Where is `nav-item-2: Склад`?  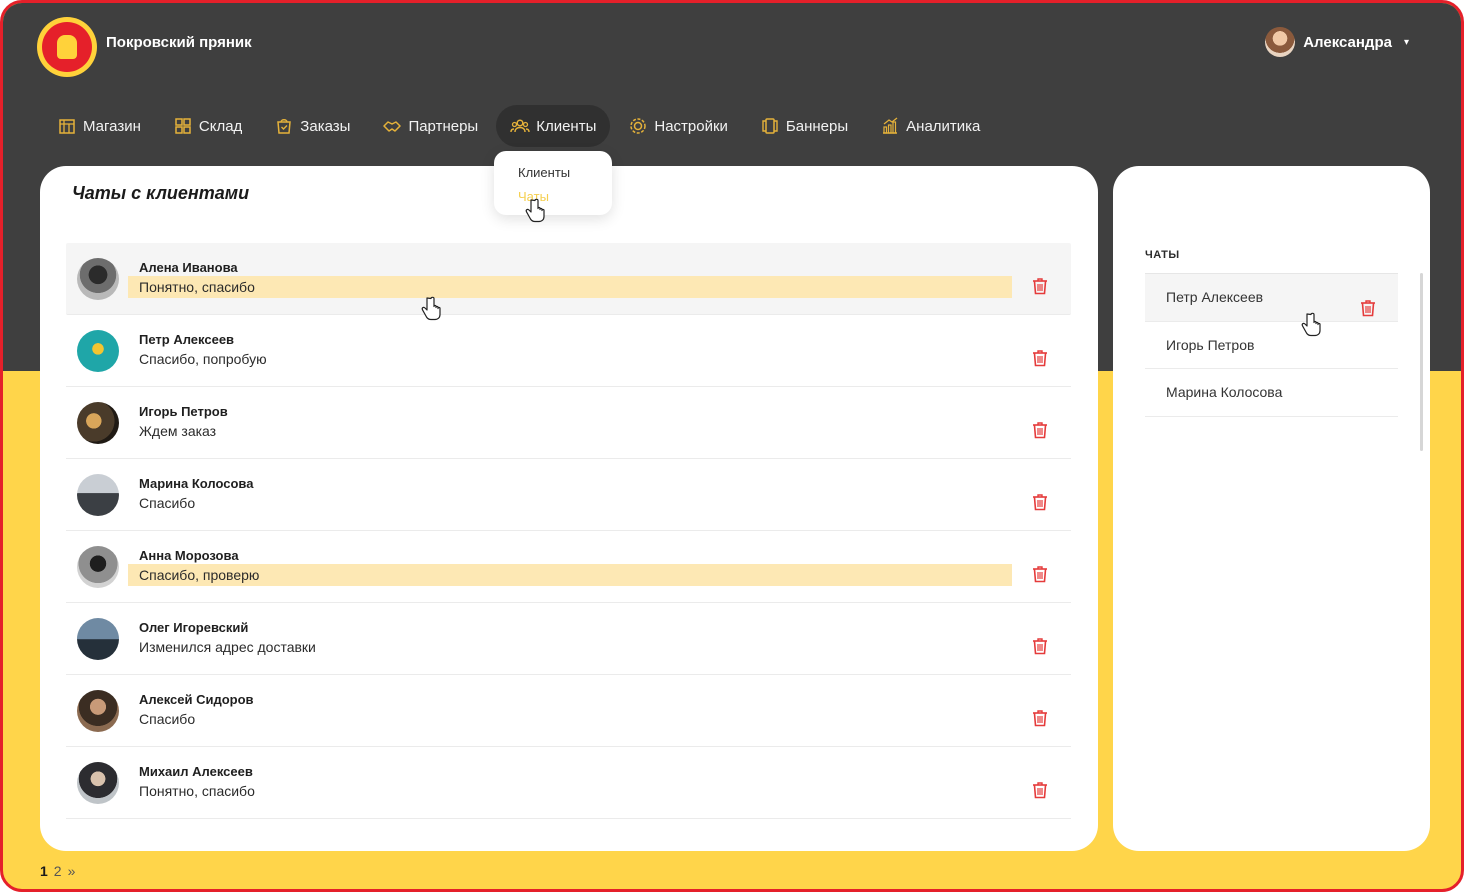
nav-item-2: Склад is located at coordinates (207, 126).